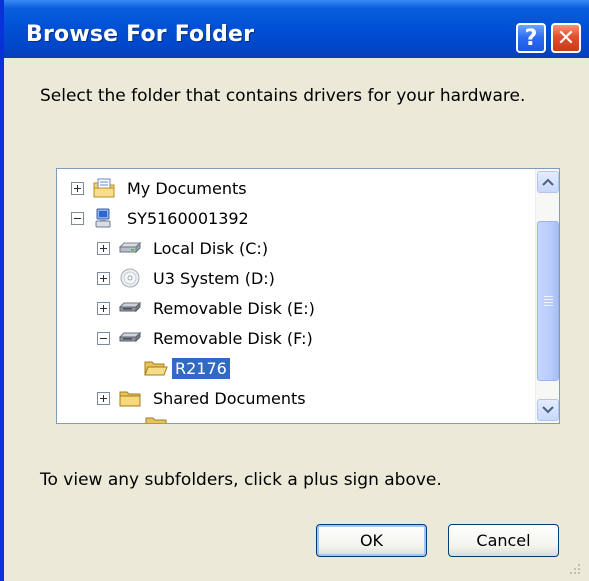 Image resolution: width=589 pixels, height=581 pixels. I want to click on chevron-down-icon, so click(548, 410).